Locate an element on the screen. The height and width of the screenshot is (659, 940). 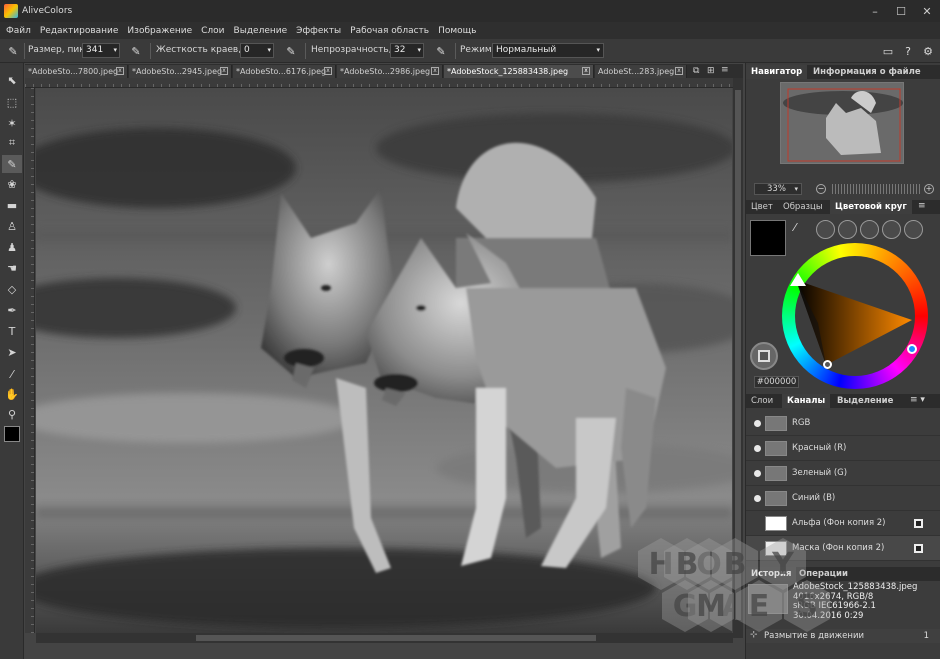
color-triangle is located at coordinates (855, 316).